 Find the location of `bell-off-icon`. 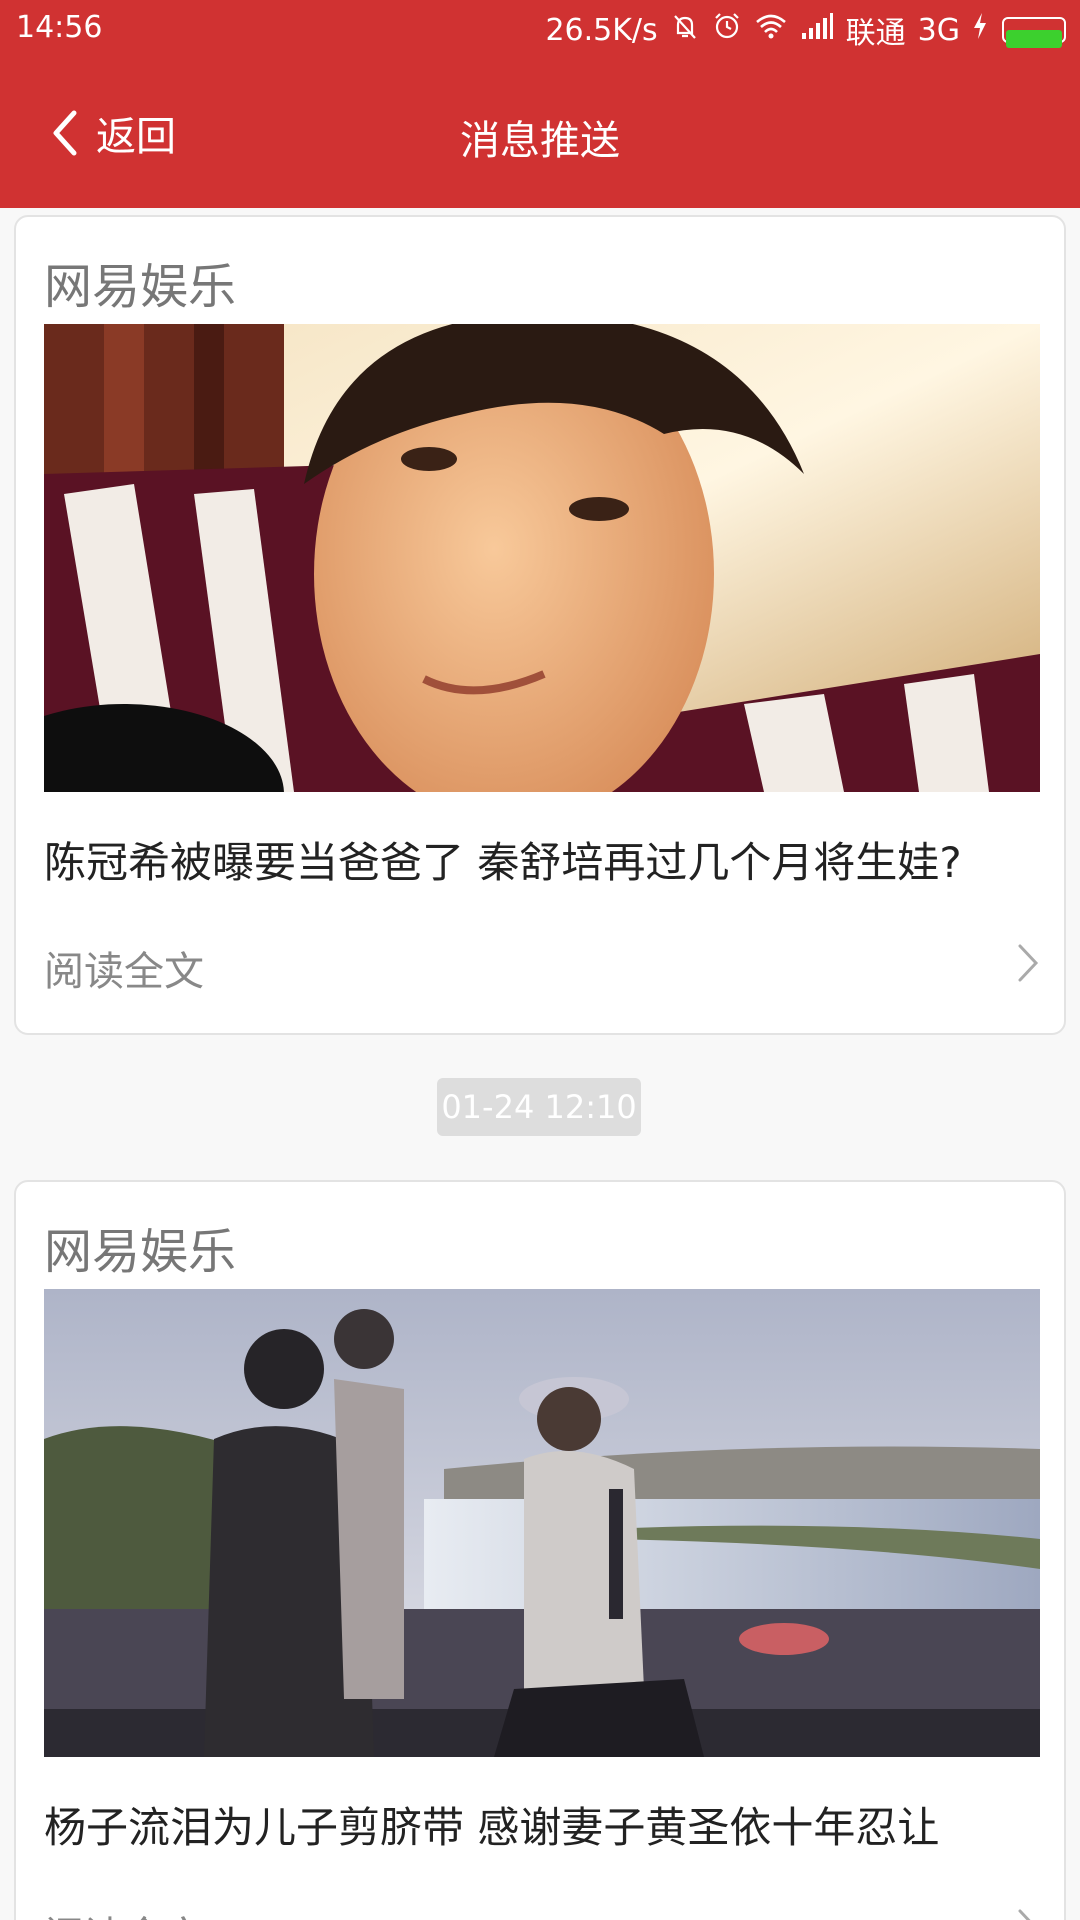

bell-off-icon is located at coordinates (685, 30).